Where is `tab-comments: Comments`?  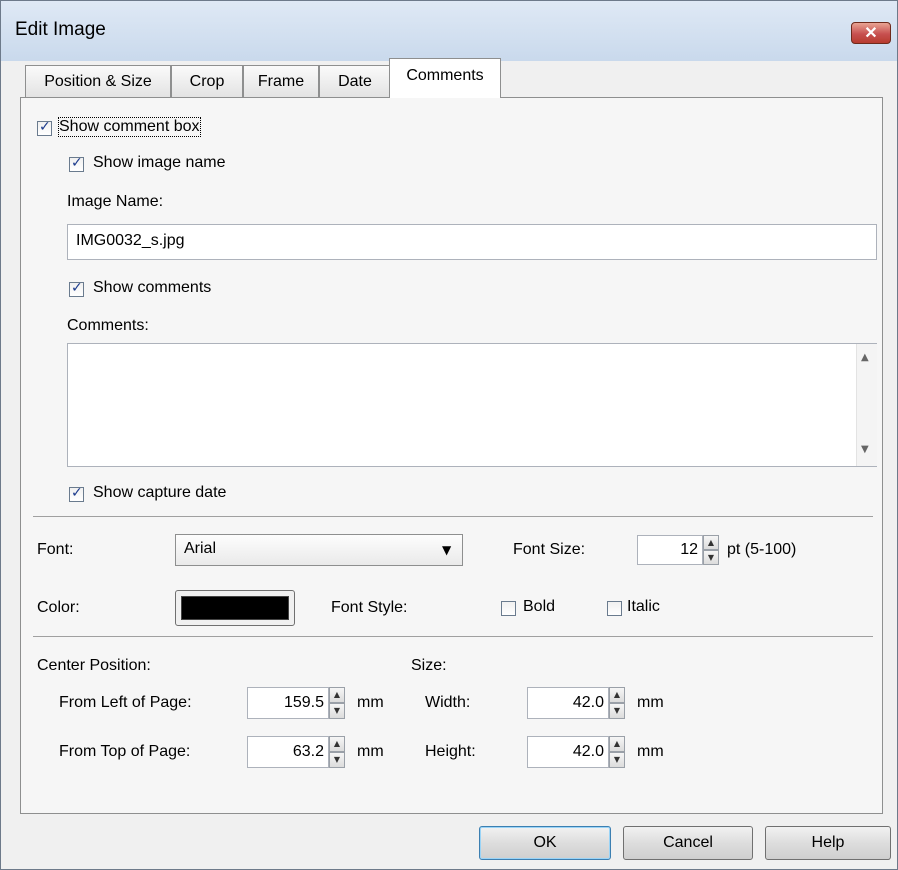
tab-comments: Comments is located at coordinates (445, 78).